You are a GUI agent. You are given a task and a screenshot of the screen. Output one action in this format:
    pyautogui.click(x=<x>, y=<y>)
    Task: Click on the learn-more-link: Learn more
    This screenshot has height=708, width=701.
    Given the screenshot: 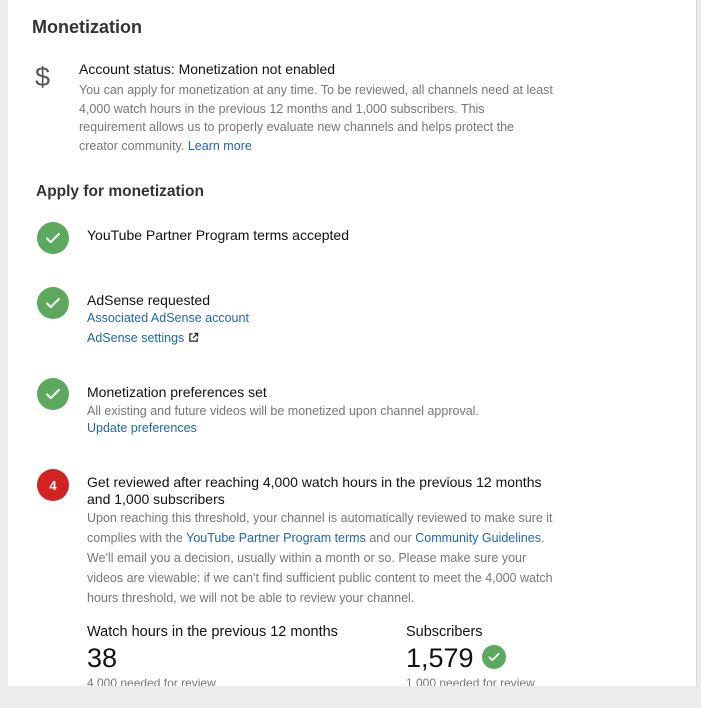 What is the action you would take?
    pyautogui.click(x=220, y=146)
    